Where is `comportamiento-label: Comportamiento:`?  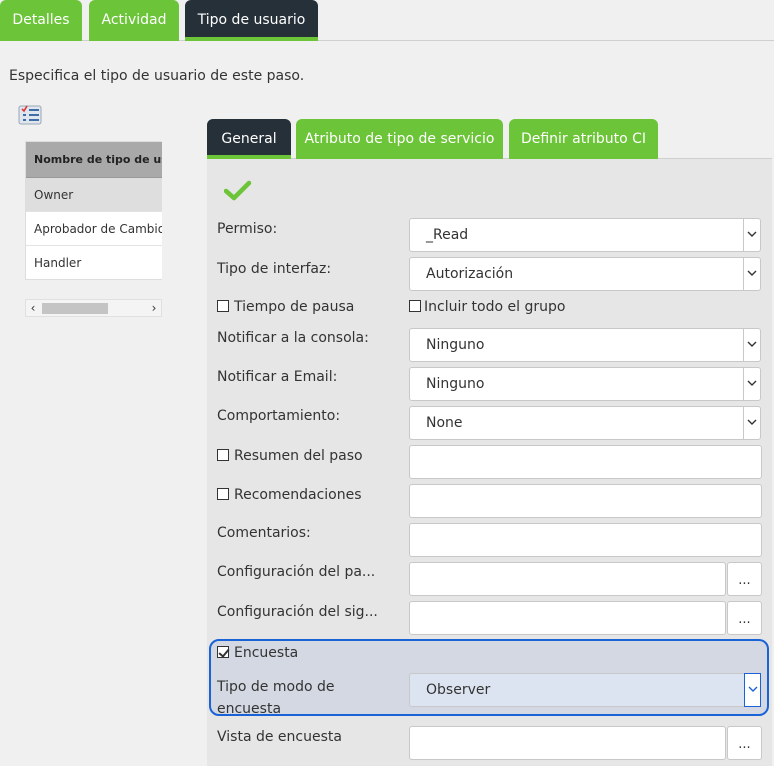
comportamiento-label: Comportamiento: is located at coordinates (279, 416).